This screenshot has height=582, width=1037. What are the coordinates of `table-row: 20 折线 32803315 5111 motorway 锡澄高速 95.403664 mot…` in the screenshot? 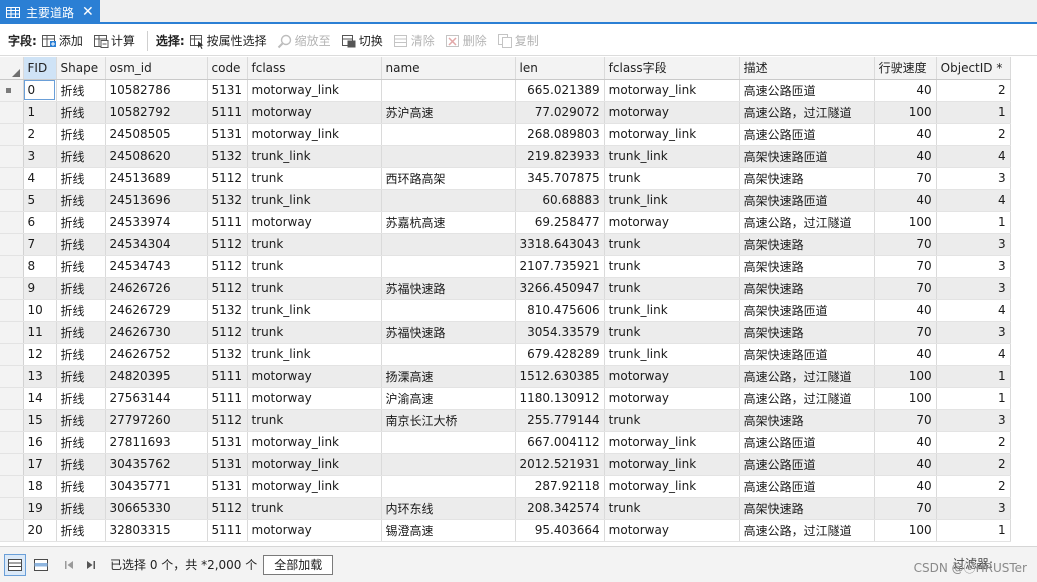 It's located at (505, 530).